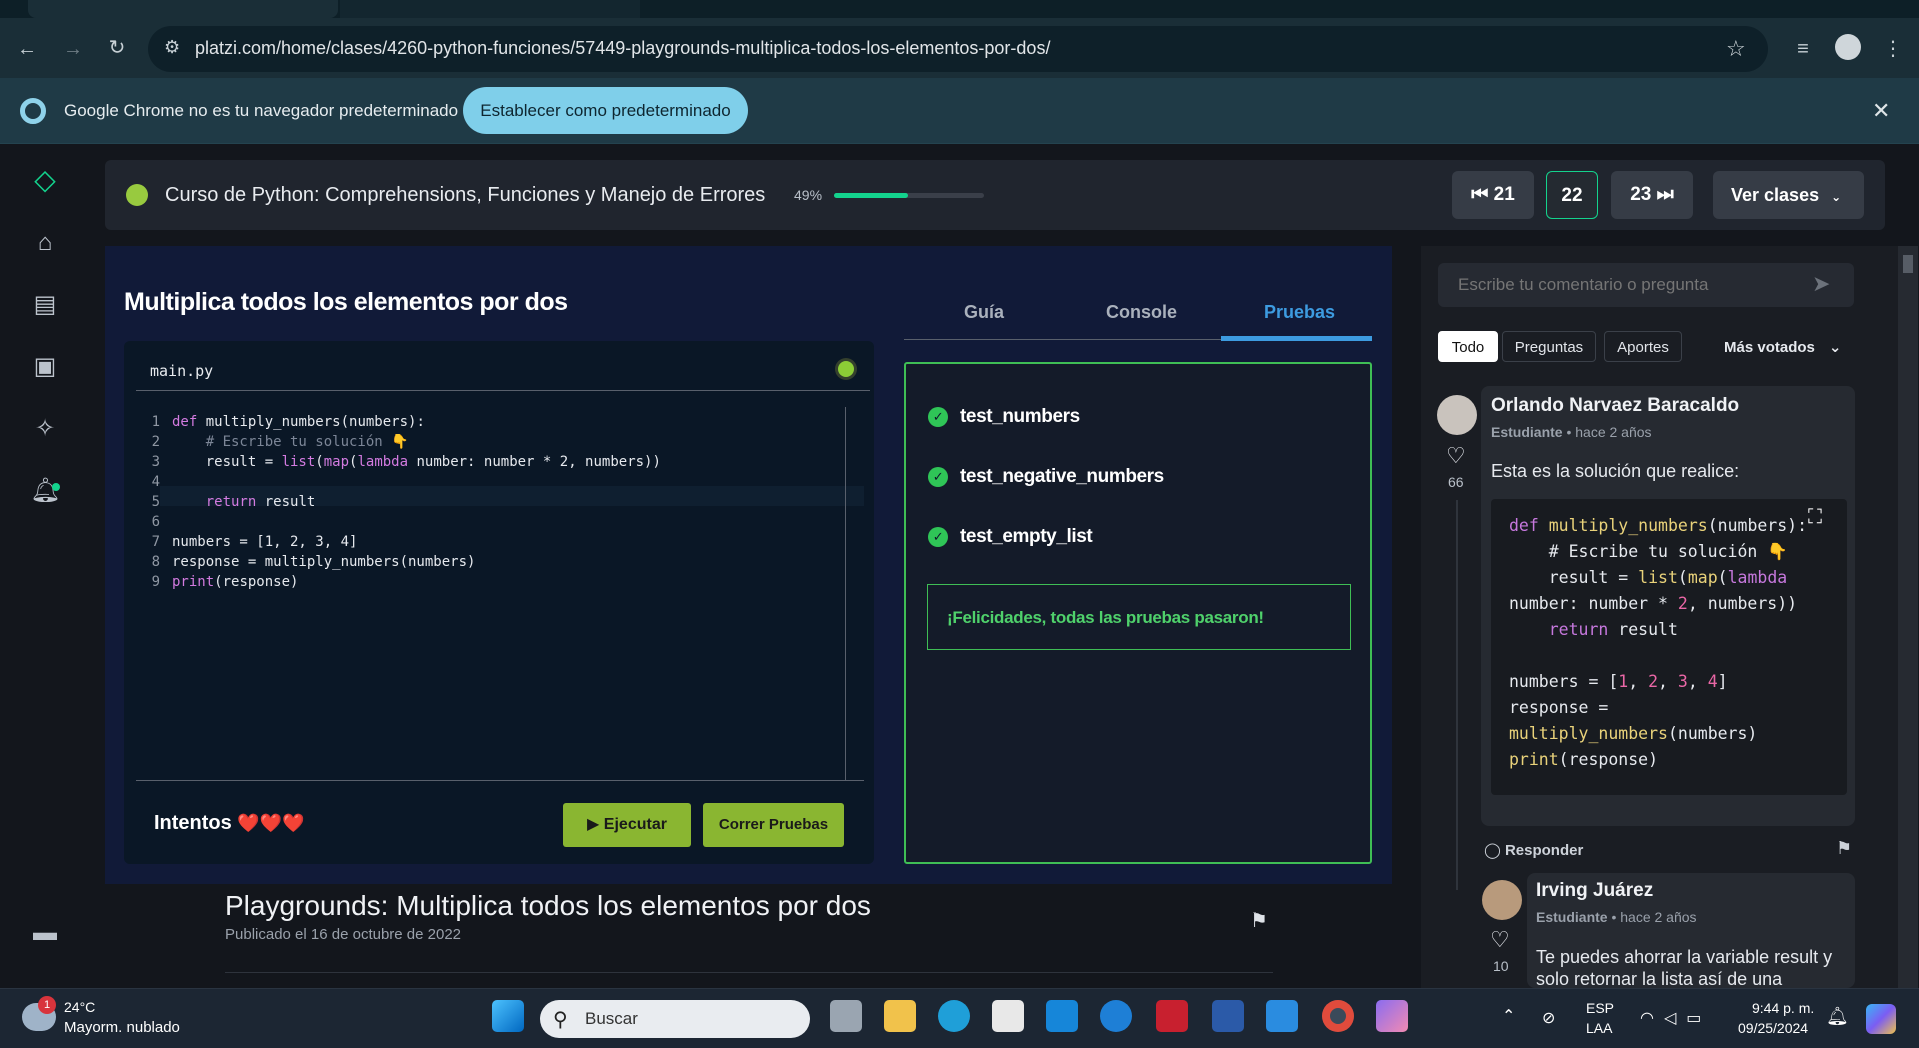 This screenshot has width=1919, height=1048. I want to click on comment-author: Irving Juárez, so click(1594, 891).